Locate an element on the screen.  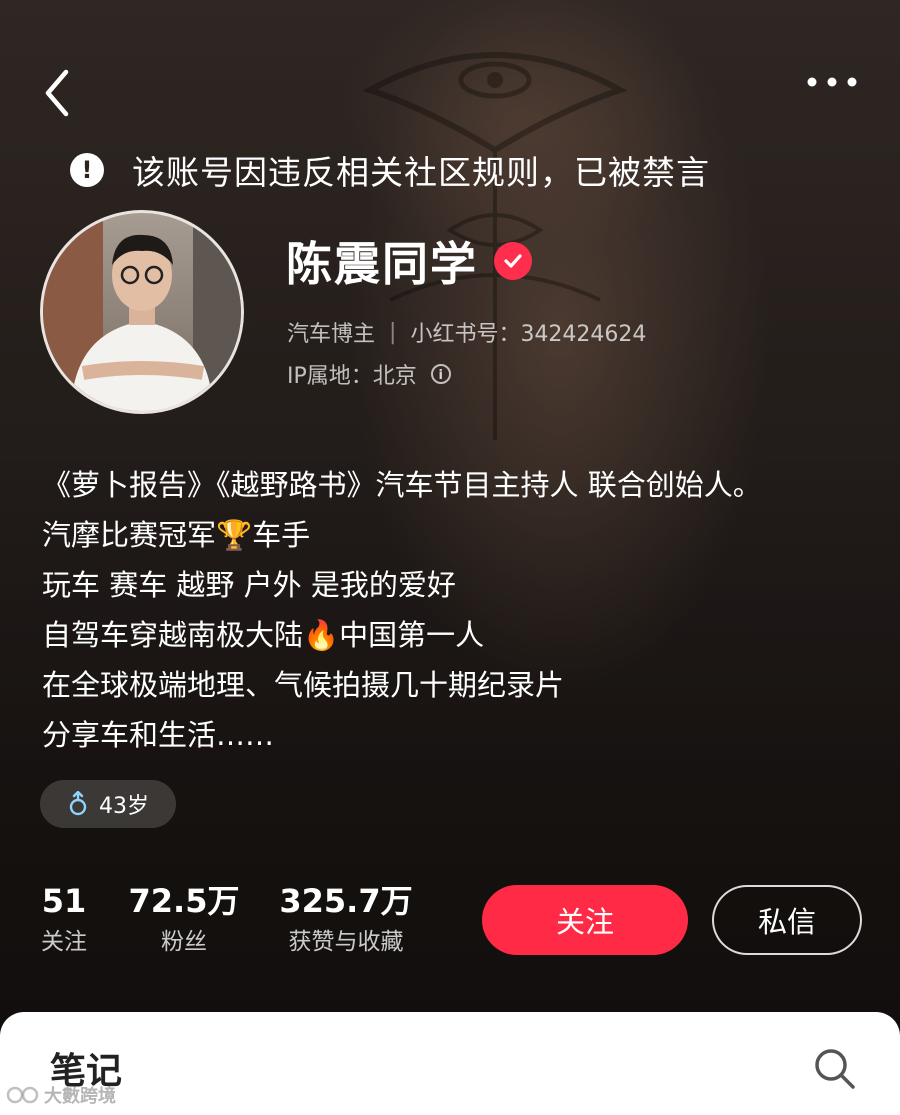
avatar is located at coordinates (142, 312).